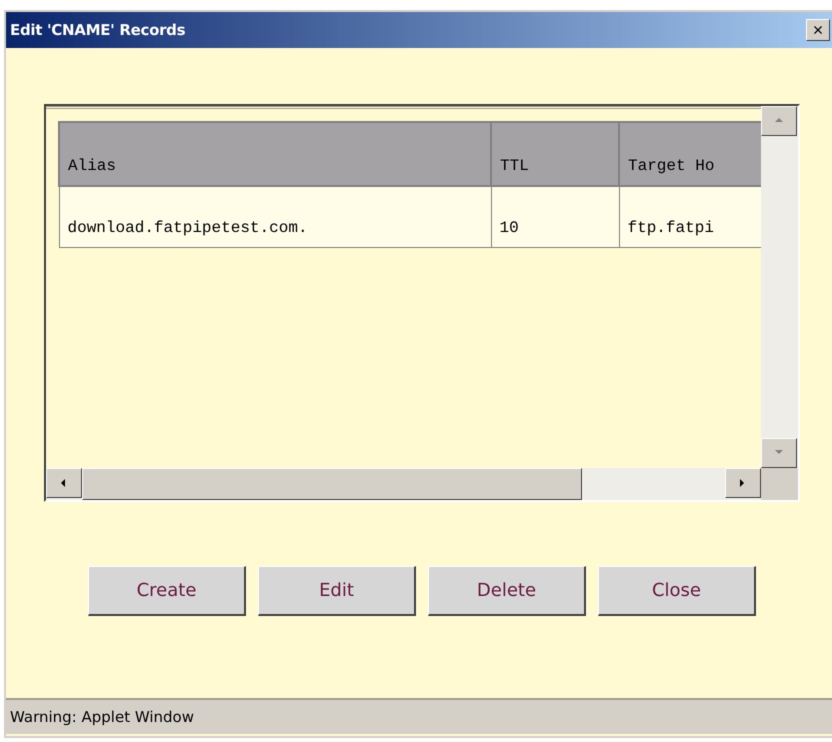 The height and width of the screenshot is (742, 832). Describe the element at coordinates (337, 591) in the screenshot. I see `action-button: Edit` at that location.